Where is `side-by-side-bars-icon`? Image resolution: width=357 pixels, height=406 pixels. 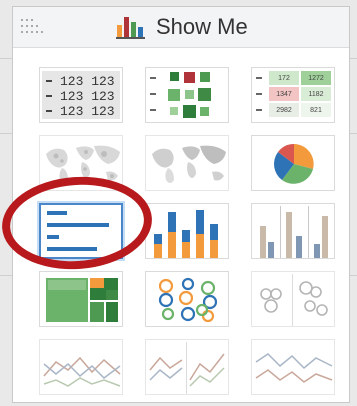 side-by-side-bars-icon is located at coordinates (294, 232).